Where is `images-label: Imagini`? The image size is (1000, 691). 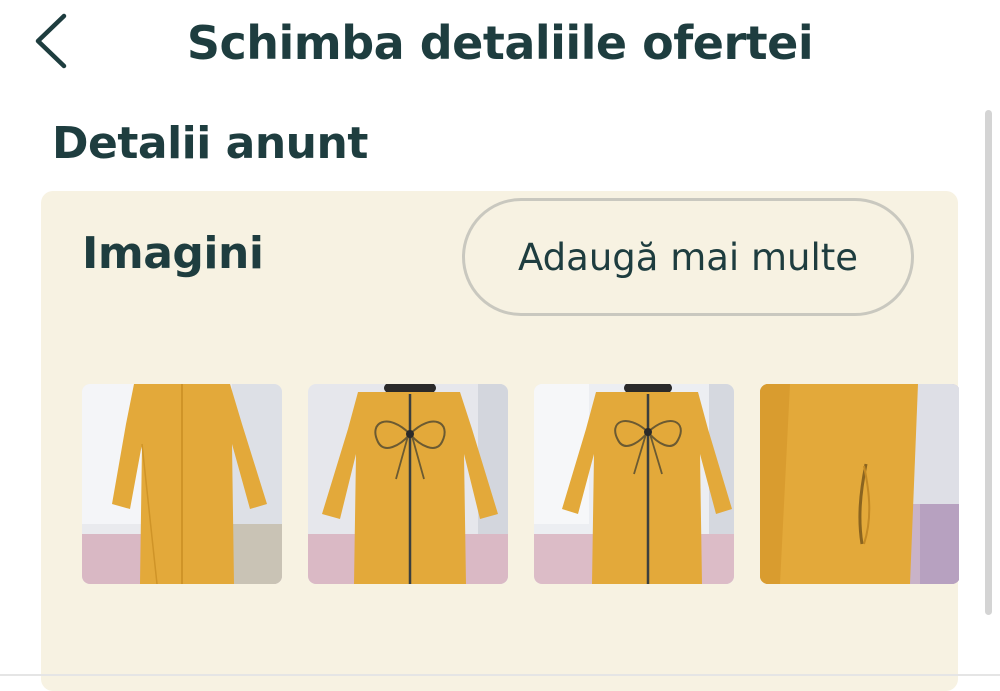 images-label: Imagini is located at coordinates (173, 253).